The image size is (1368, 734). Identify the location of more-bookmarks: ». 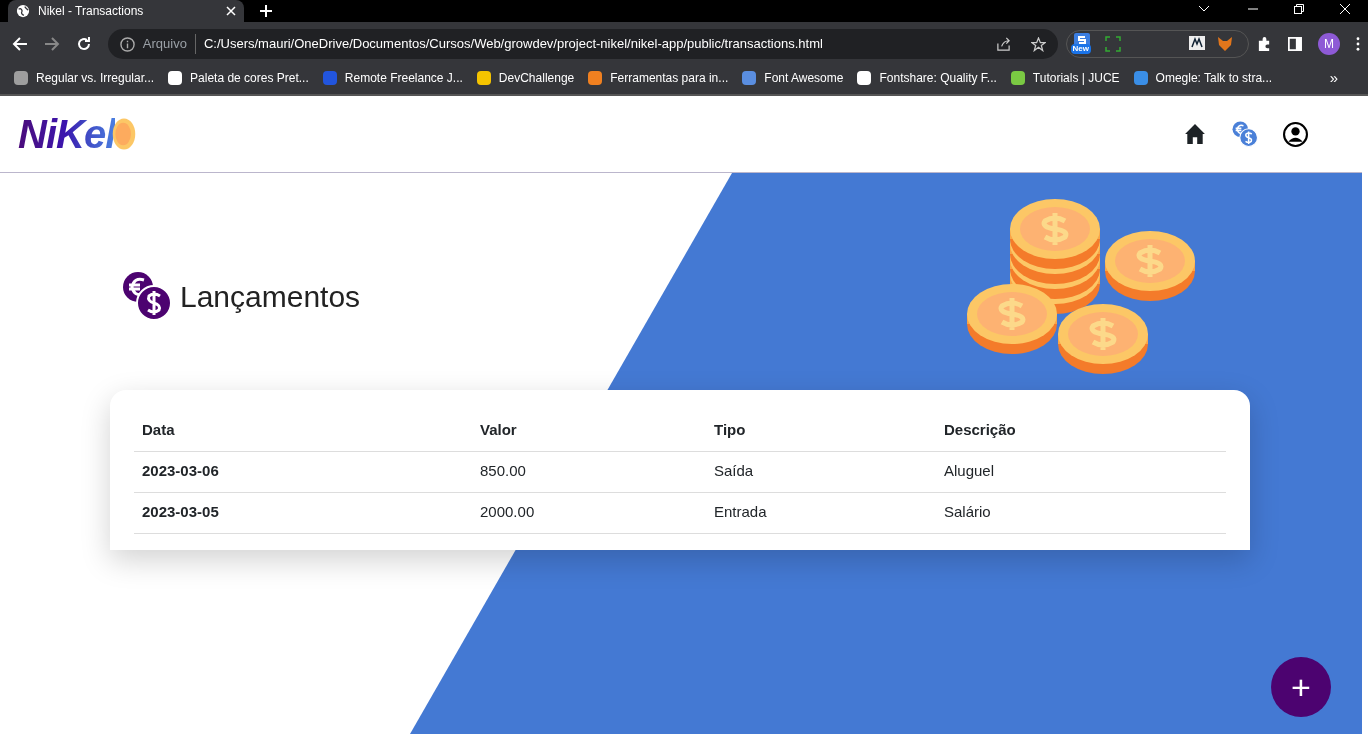
(1333, 78).